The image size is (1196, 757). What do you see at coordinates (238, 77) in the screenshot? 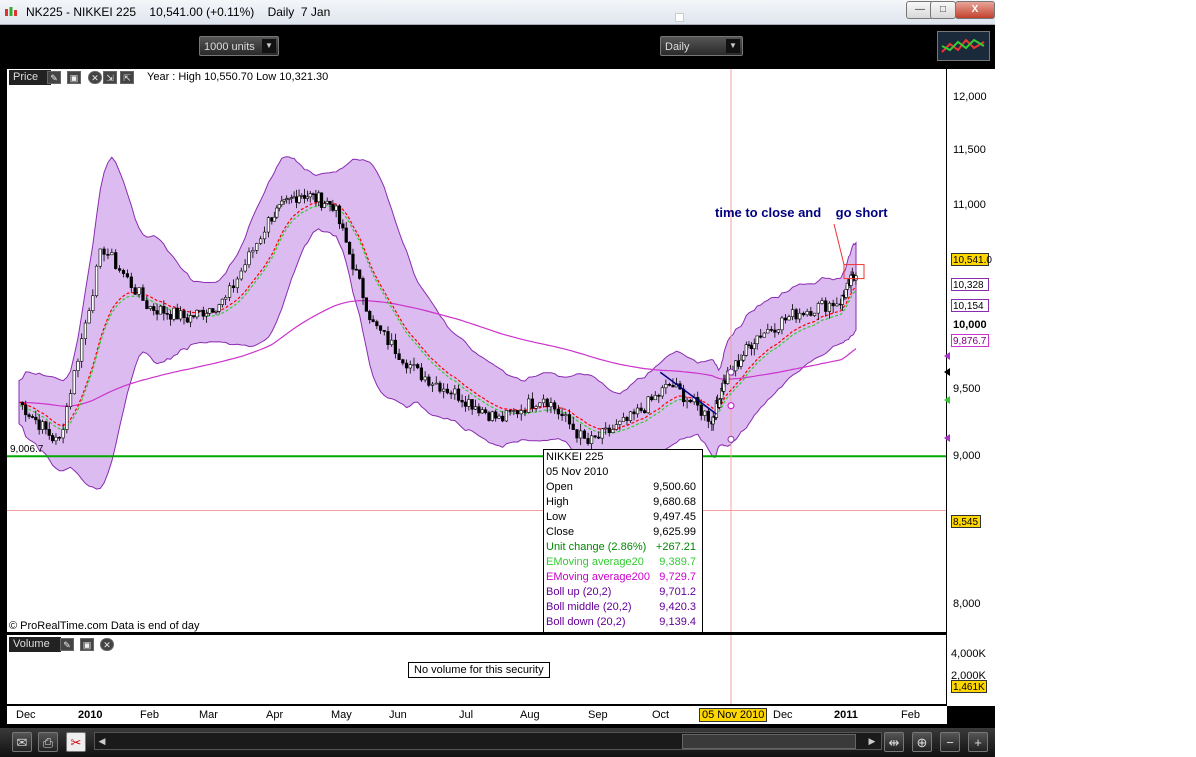
I see `year-high-low: Year : High 10,550.70 Low 10,321.30` at bounding box center [238, 77].